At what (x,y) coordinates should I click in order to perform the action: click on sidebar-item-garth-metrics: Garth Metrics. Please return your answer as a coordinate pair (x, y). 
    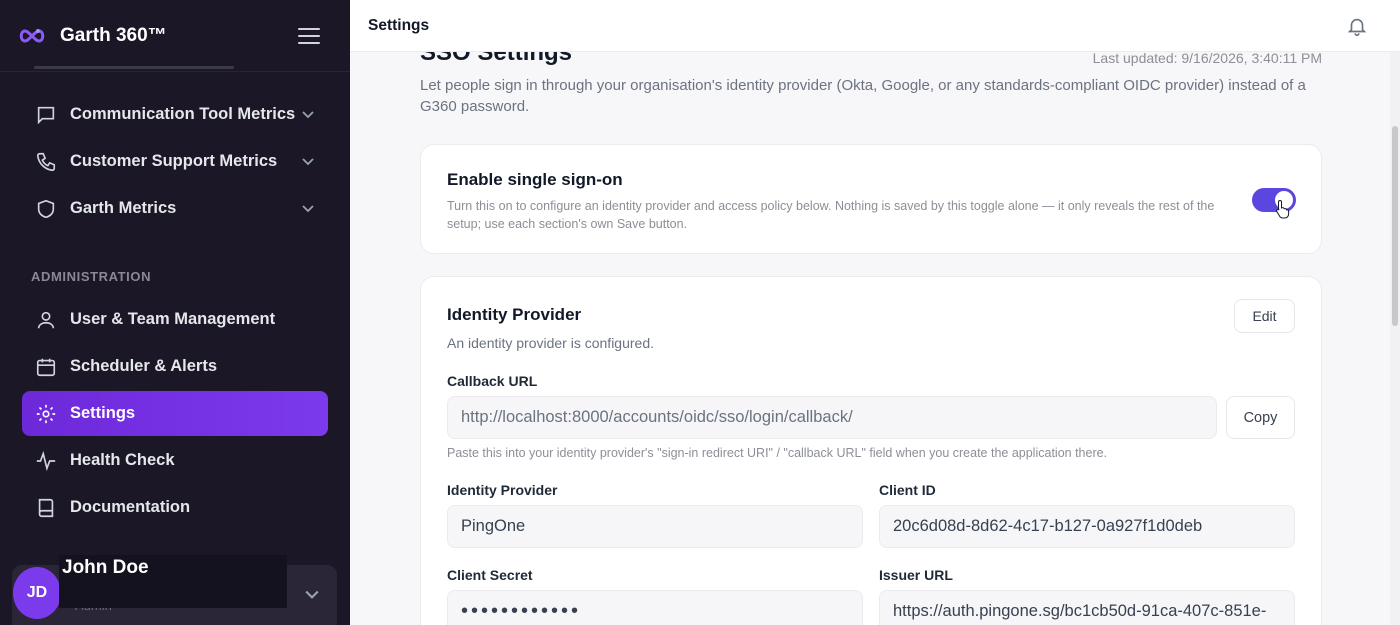
    Looking at the image, I should click on (175, 208).